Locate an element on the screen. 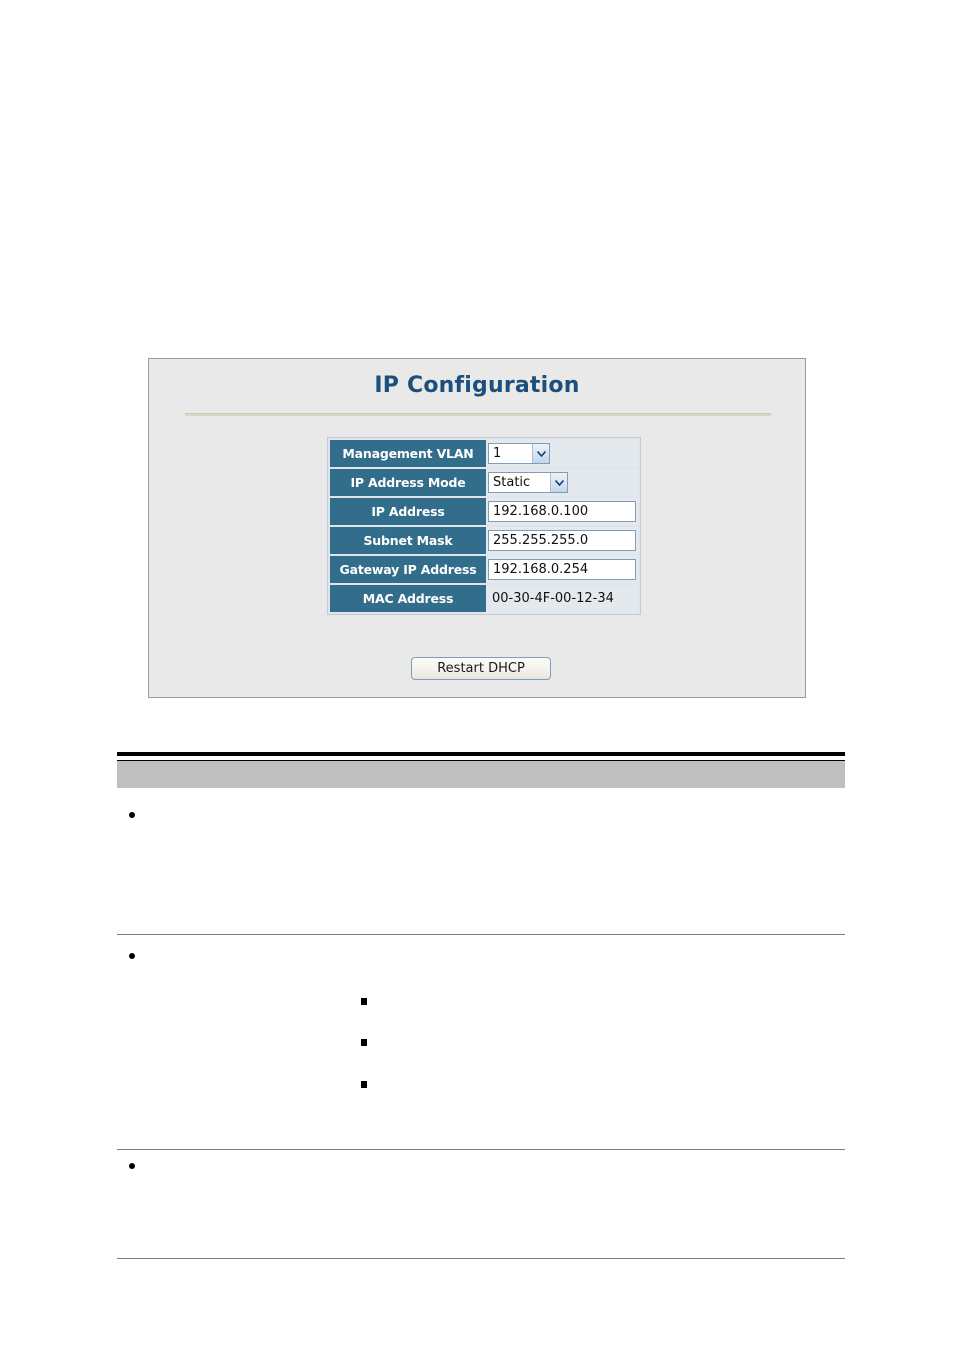 This screenshot has width=954, height=1350. table-row-management-vlan: Management VLAN 1 is located at coordinates (484, 453).